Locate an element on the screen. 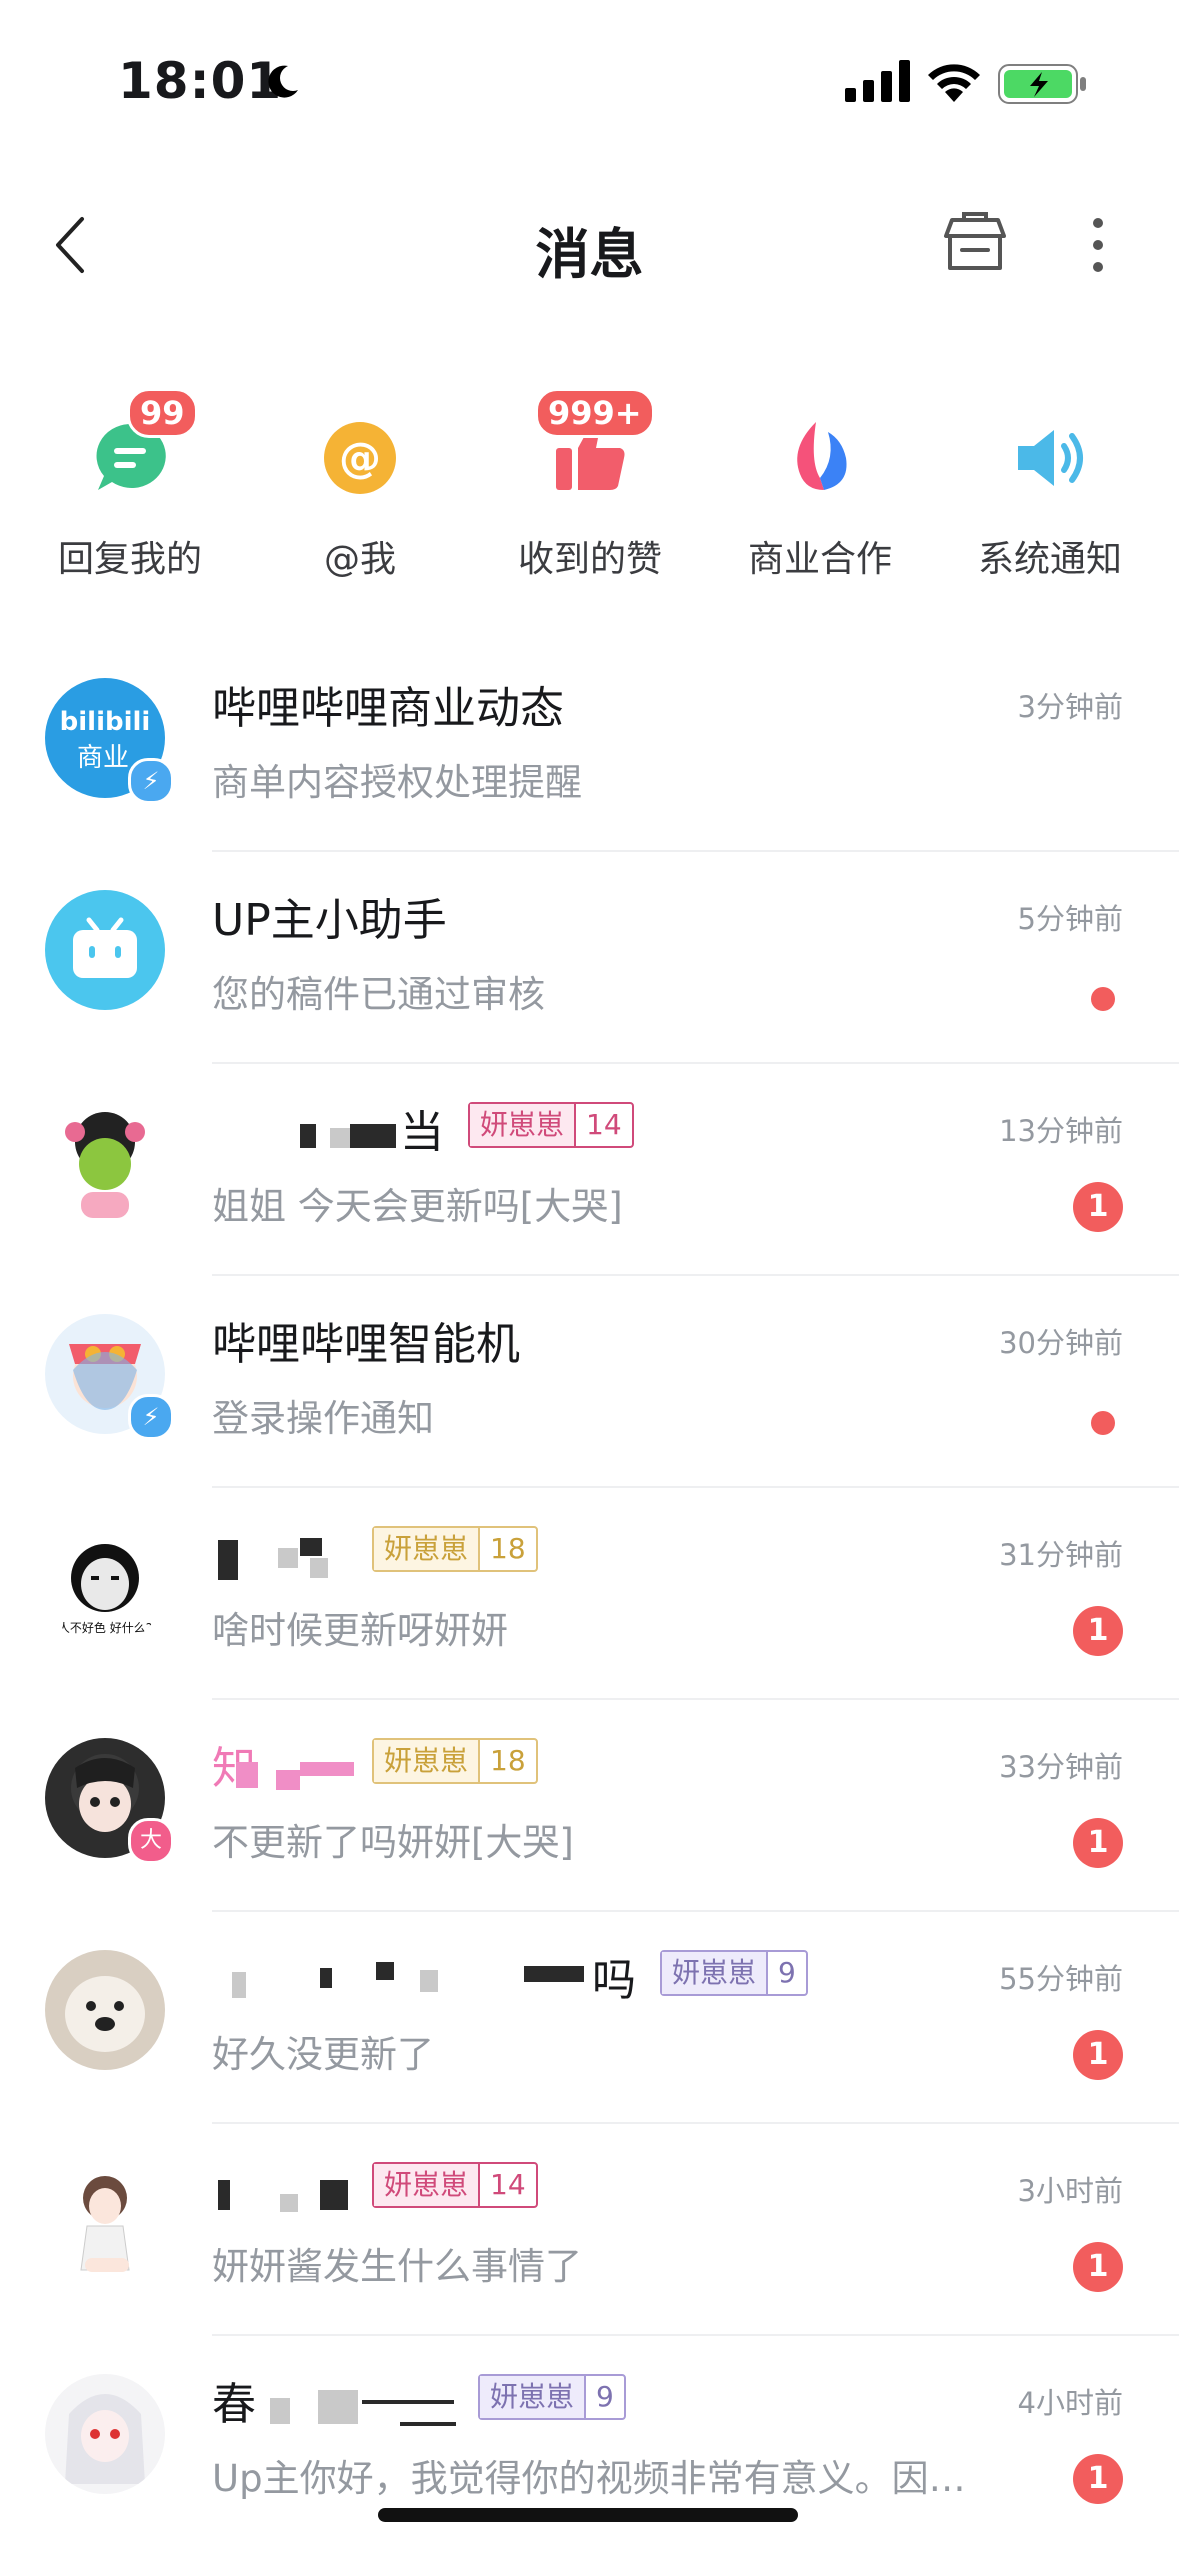 This screenshot has height=2556, width=1179. moon-icon is located at coordinates (283, 81).